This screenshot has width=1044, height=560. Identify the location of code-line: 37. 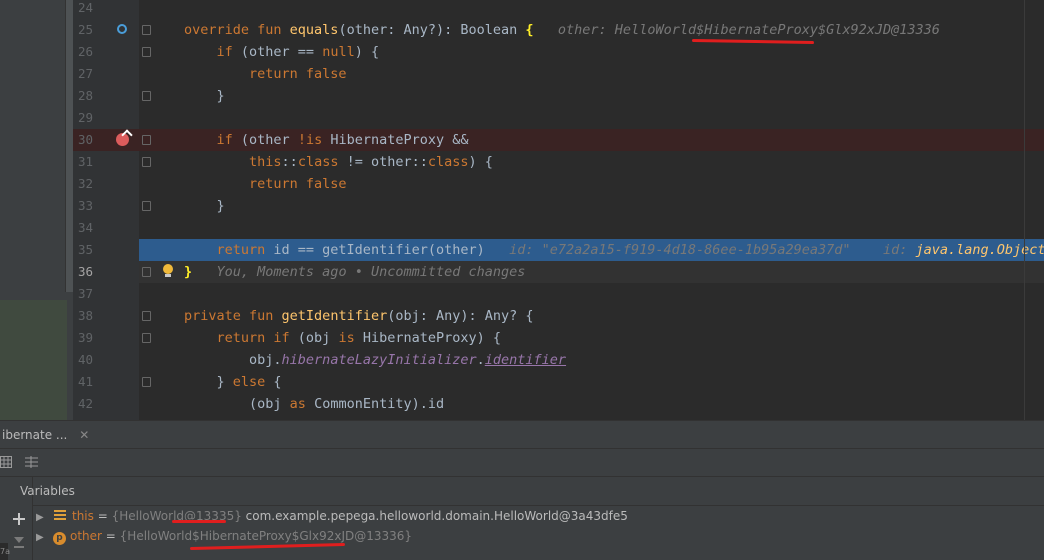
(558, 294).